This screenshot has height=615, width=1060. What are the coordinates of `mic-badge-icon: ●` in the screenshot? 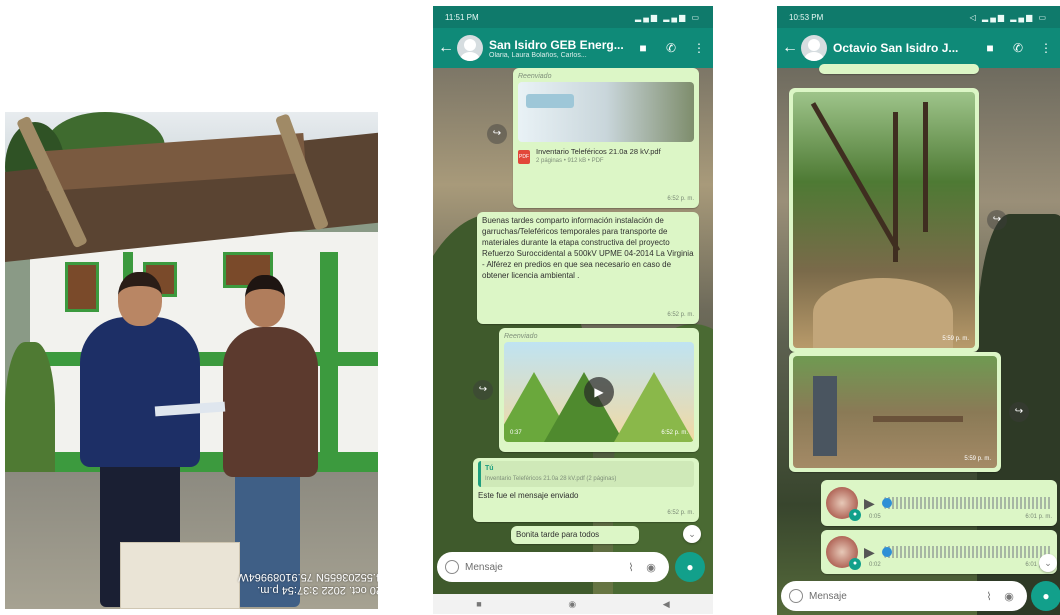 It's located at (855, 564).